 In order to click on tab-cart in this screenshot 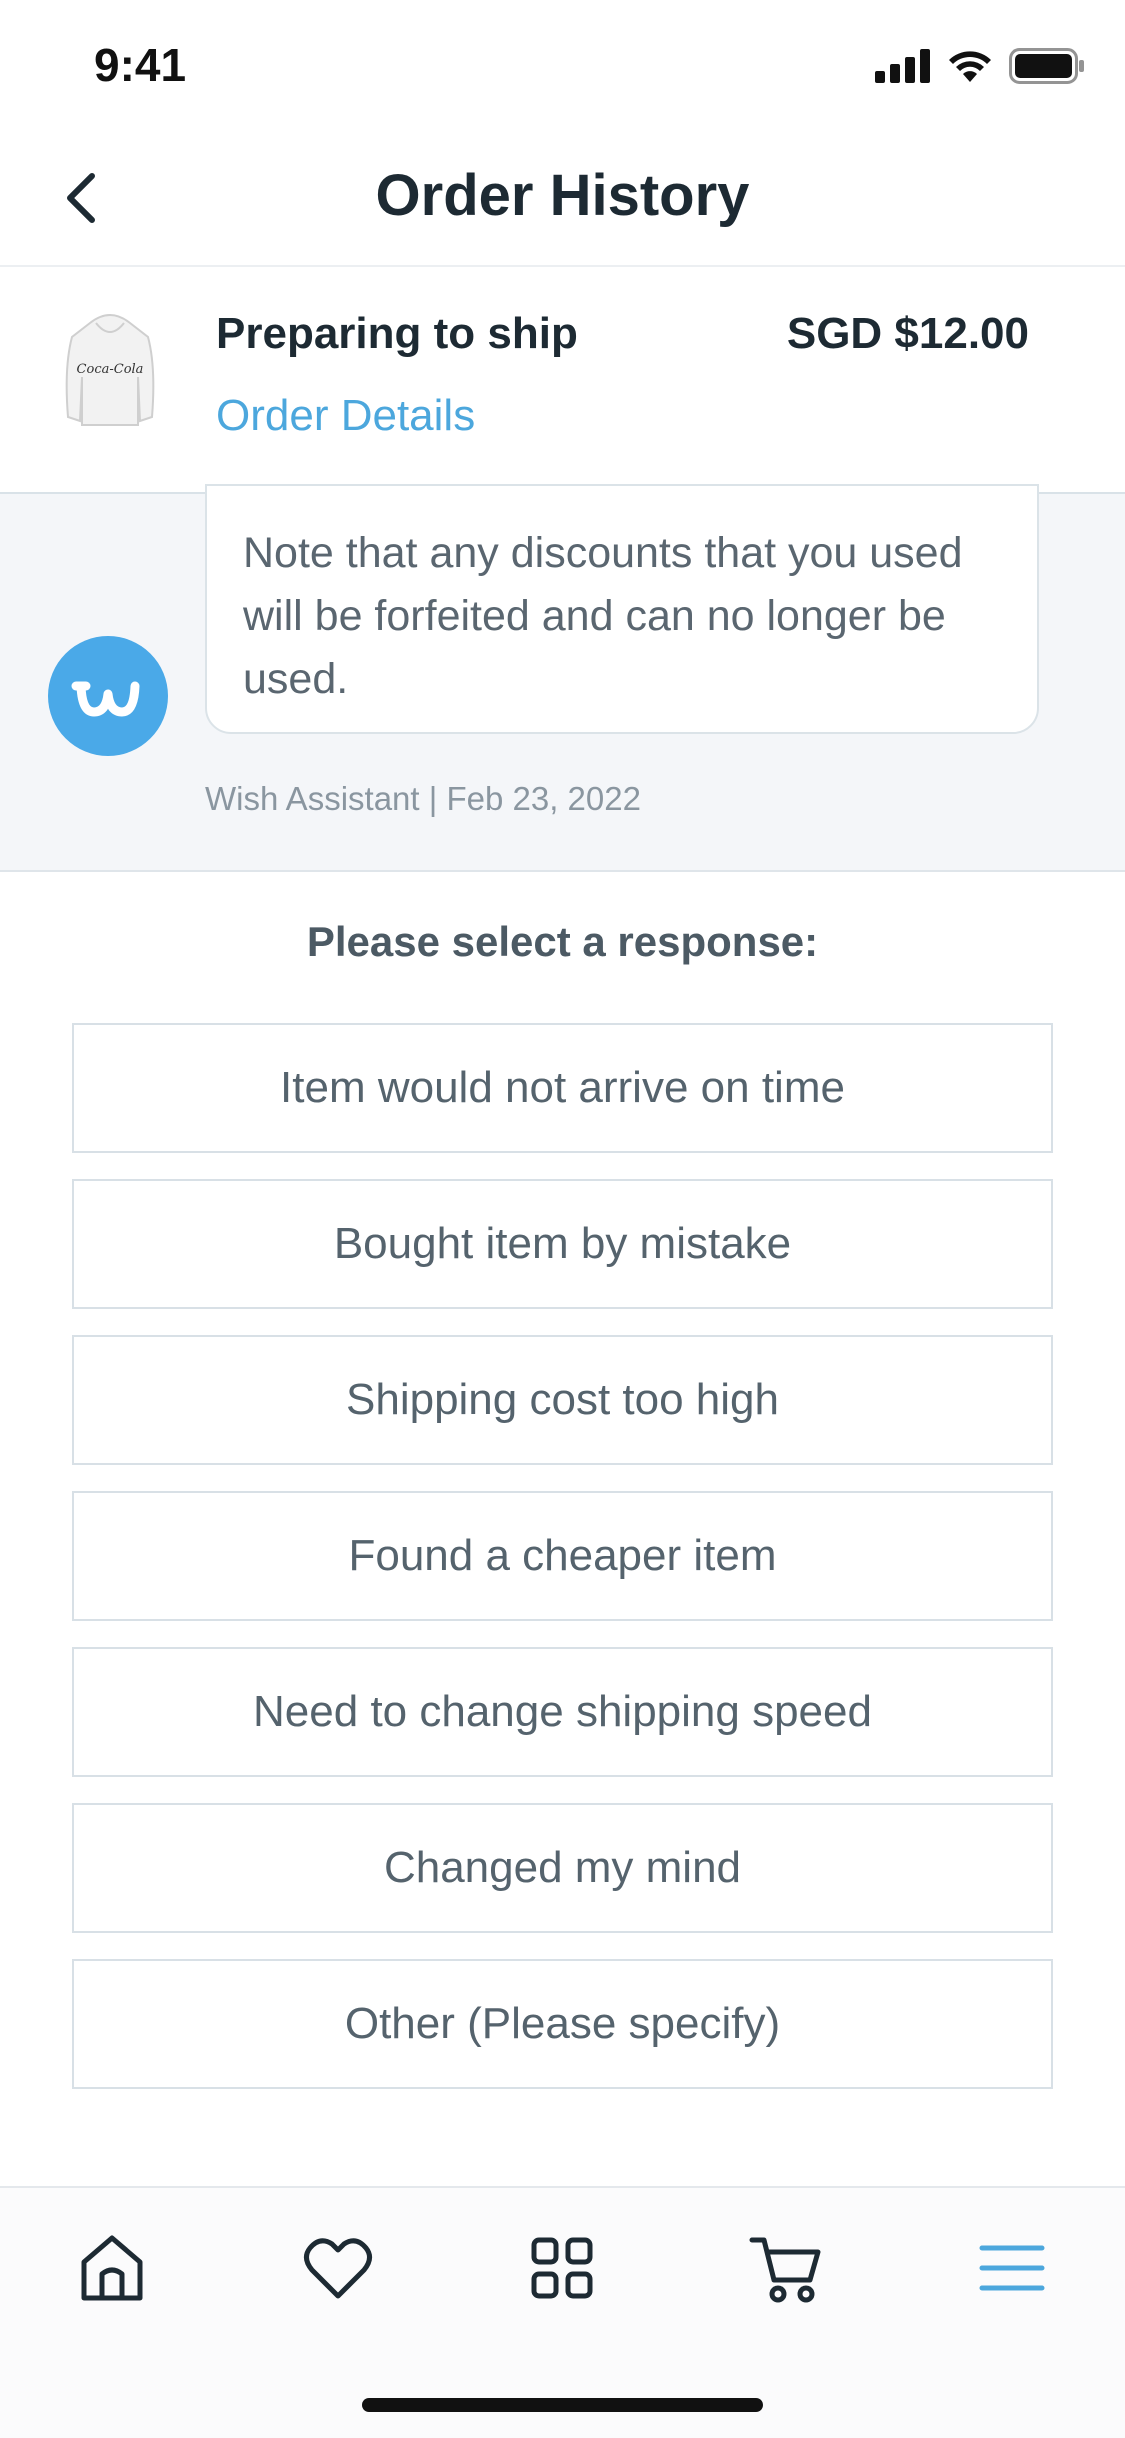, I will do `click(786, 2268)`.